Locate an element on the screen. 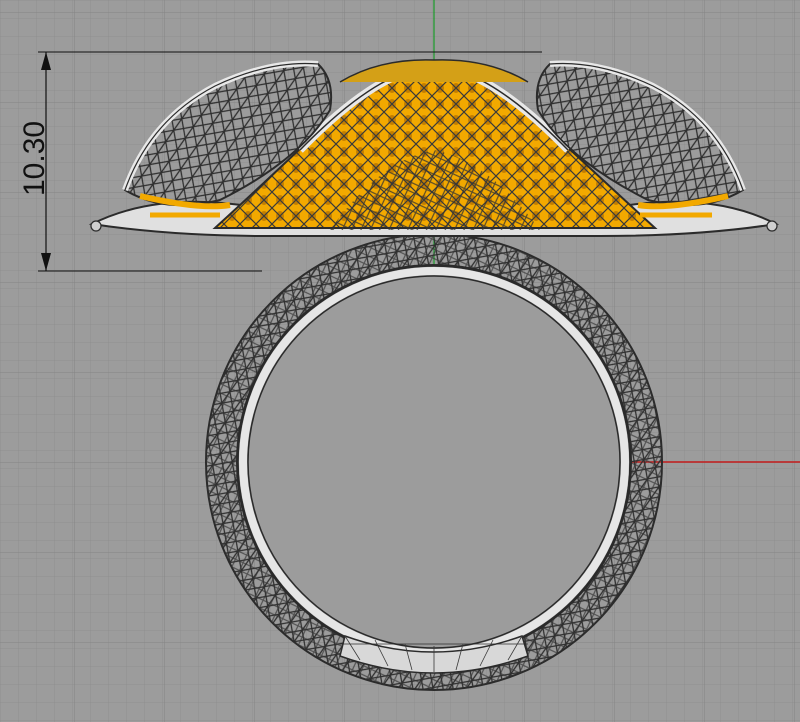 The height and width of the screenshot is (722, 800). dimension-label: 10.30 is located at coordinates (34, 158).